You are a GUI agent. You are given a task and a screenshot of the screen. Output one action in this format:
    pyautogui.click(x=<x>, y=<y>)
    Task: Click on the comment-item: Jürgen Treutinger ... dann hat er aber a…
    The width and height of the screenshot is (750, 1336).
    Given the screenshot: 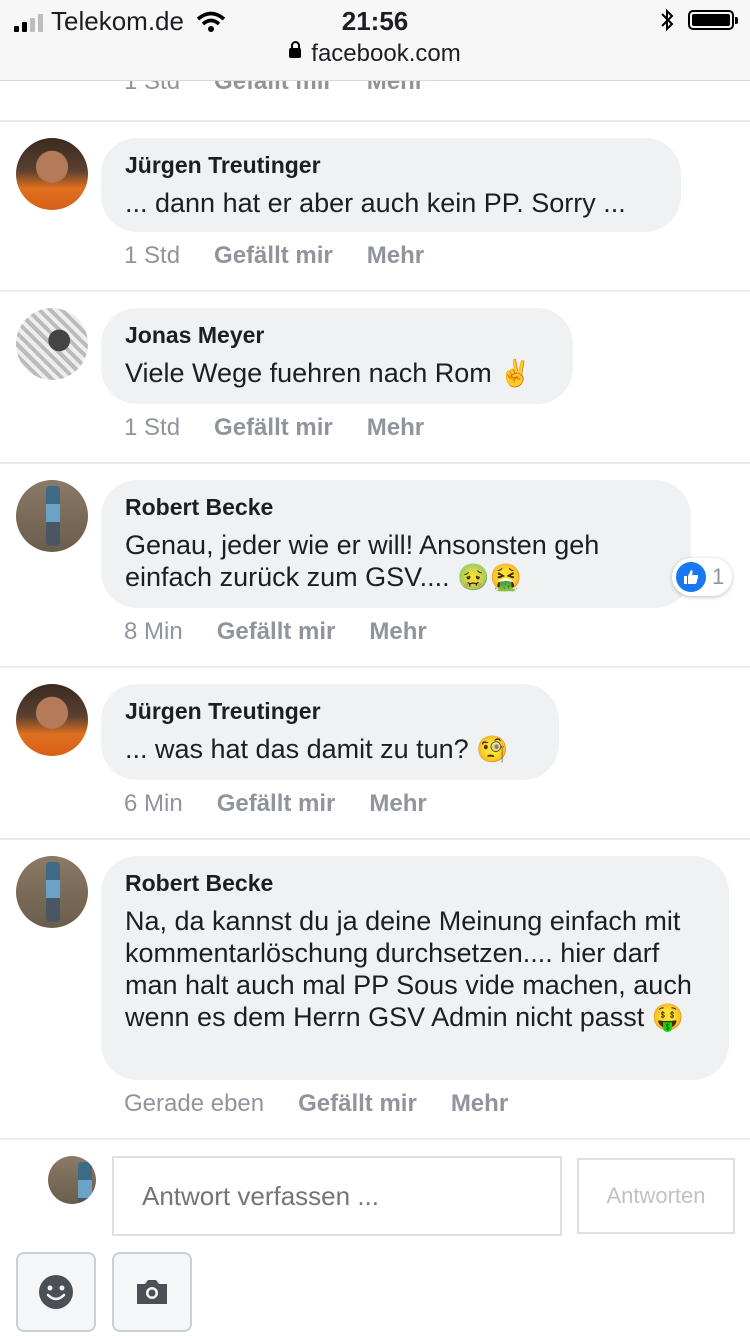 What is the action you would take?
    pyautogui.click(x=375, y=205)
    